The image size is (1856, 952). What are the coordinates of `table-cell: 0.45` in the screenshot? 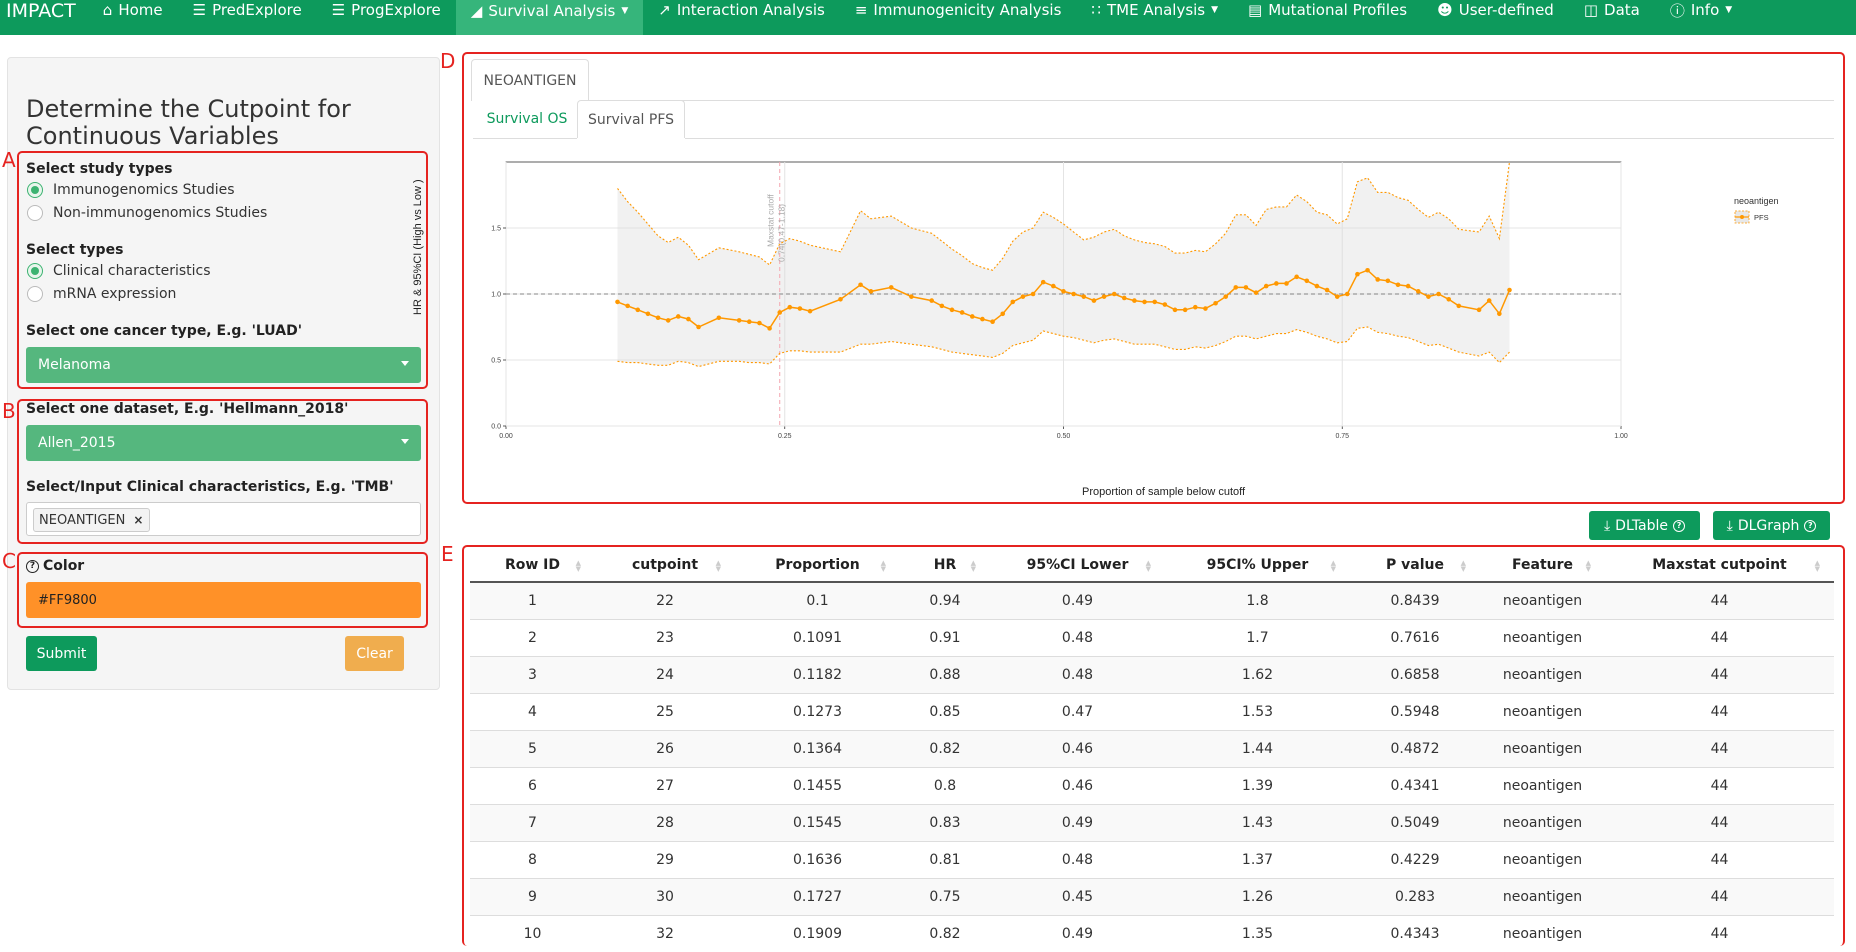 It's located at (1077, 896).